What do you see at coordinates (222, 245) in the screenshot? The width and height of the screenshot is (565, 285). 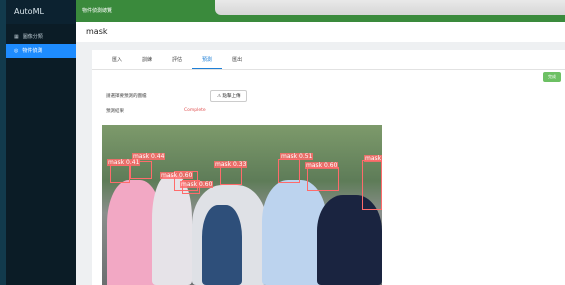 I see `person-shape` at bounding box center [222, 245].